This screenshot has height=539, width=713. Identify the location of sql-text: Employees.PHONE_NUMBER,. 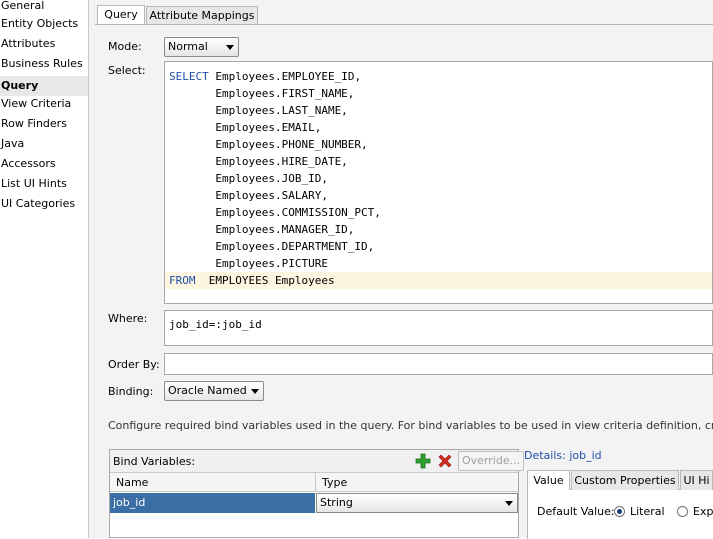
(268, 144).